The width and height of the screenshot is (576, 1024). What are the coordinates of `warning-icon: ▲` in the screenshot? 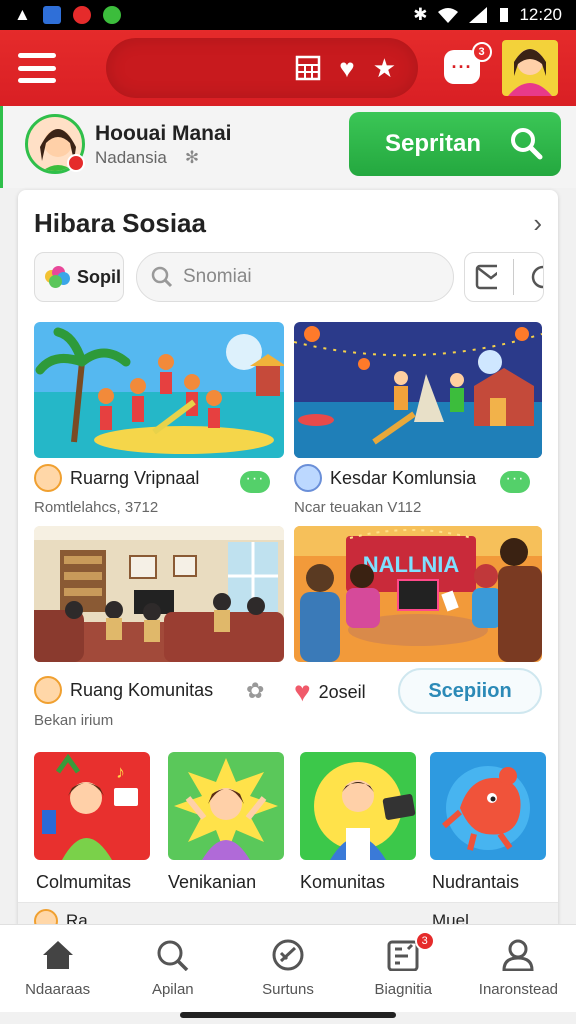 It's located at (22, 14).